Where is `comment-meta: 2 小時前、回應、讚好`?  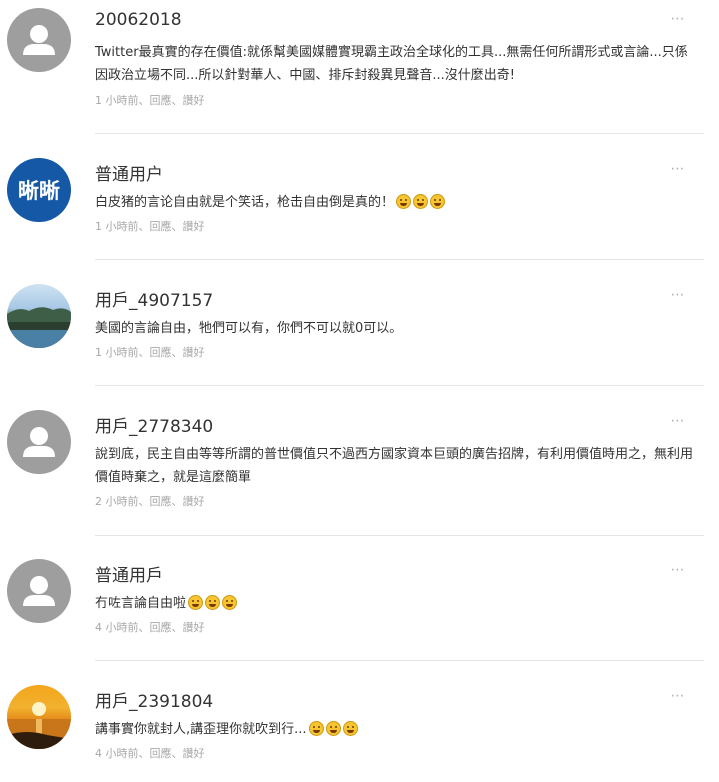 comment-meta: 2 小時前、回應、讚好 is located at coordinates (150, 501).